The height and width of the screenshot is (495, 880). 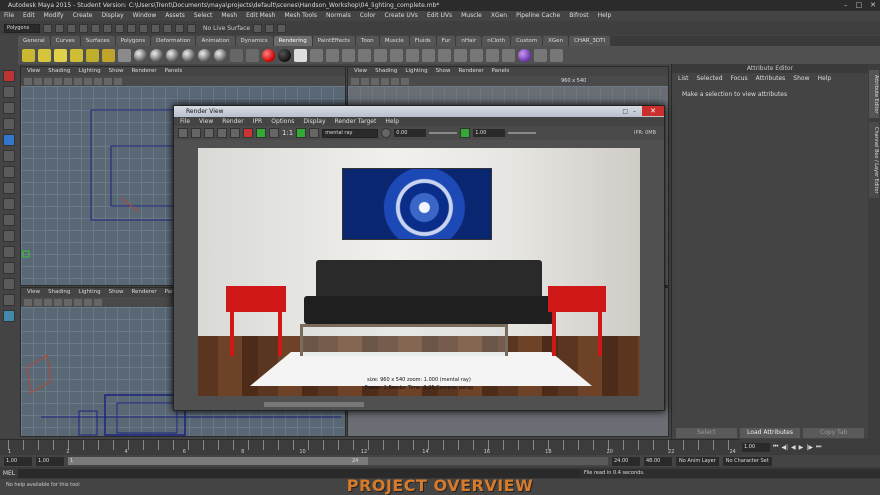 I want to click on tab-channel-box: Channel Box / Layer Editor, so click(x=874, y=160).